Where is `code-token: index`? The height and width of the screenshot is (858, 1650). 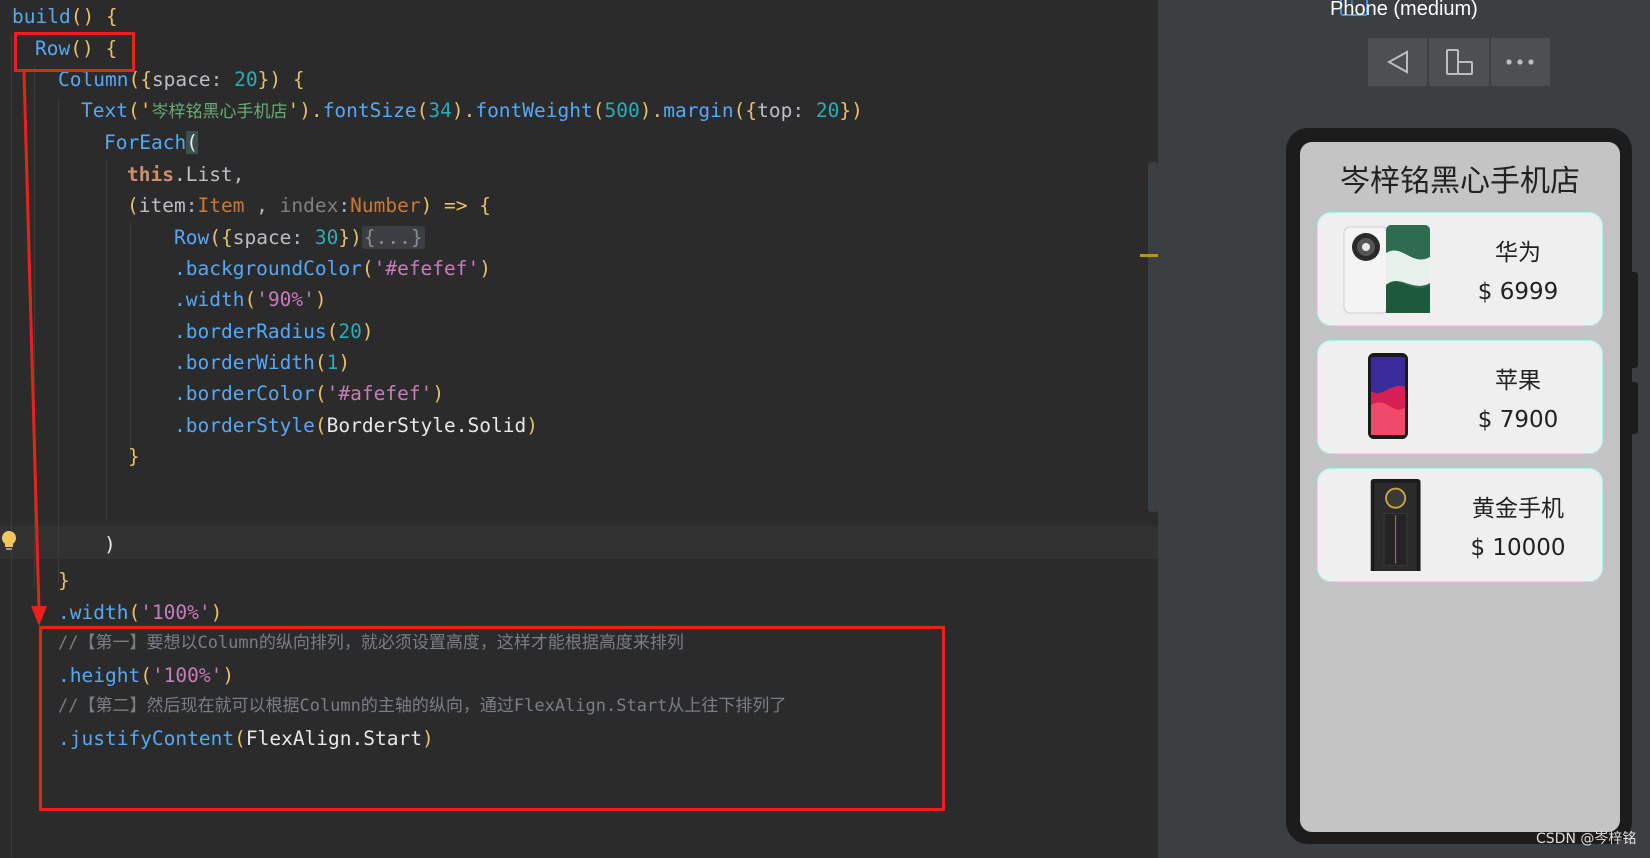 code-token: index is located at coordinates (309, 205).